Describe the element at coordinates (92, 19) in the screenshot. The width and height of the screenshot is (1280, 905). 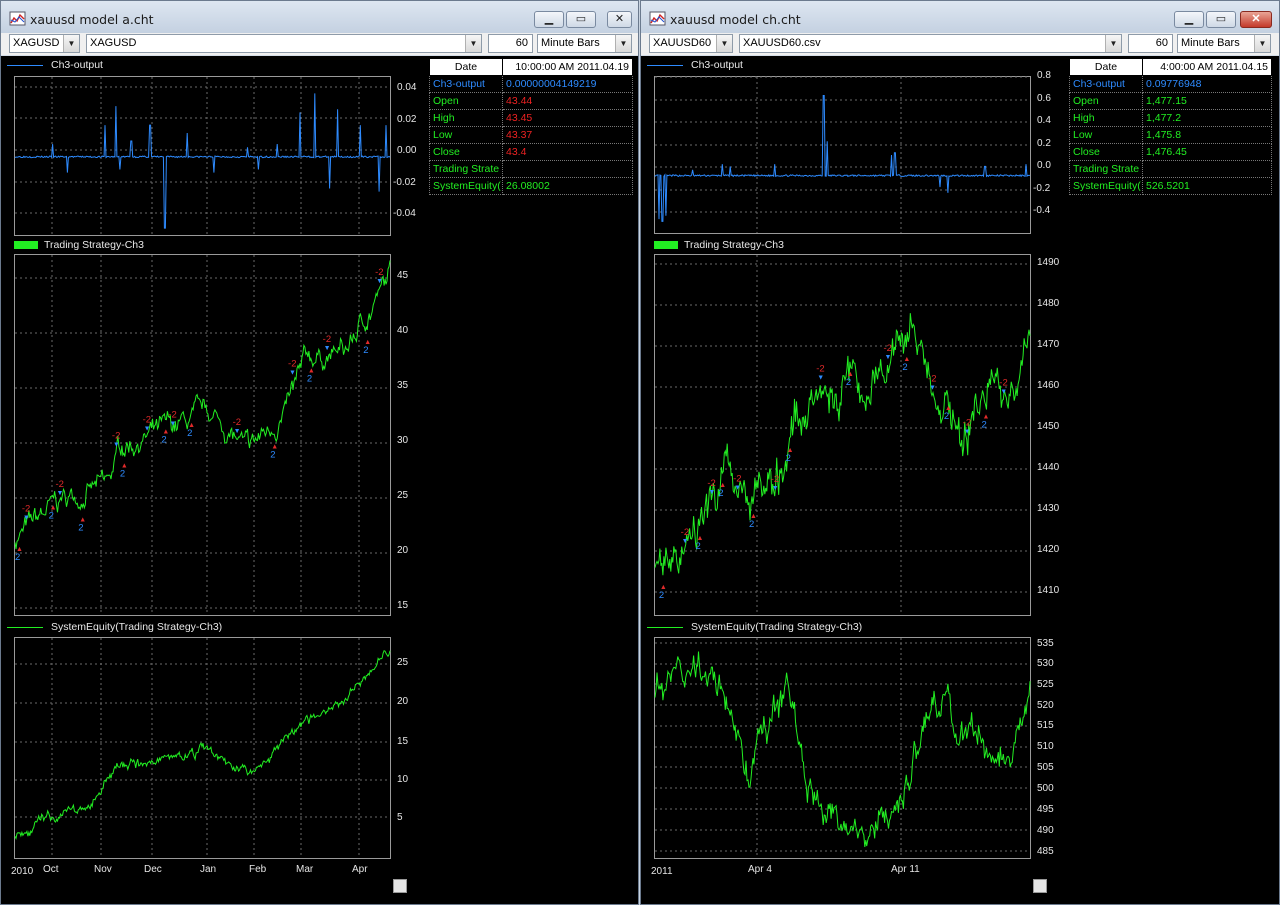
I see `window-title: xauusd model a.cht` at that location.